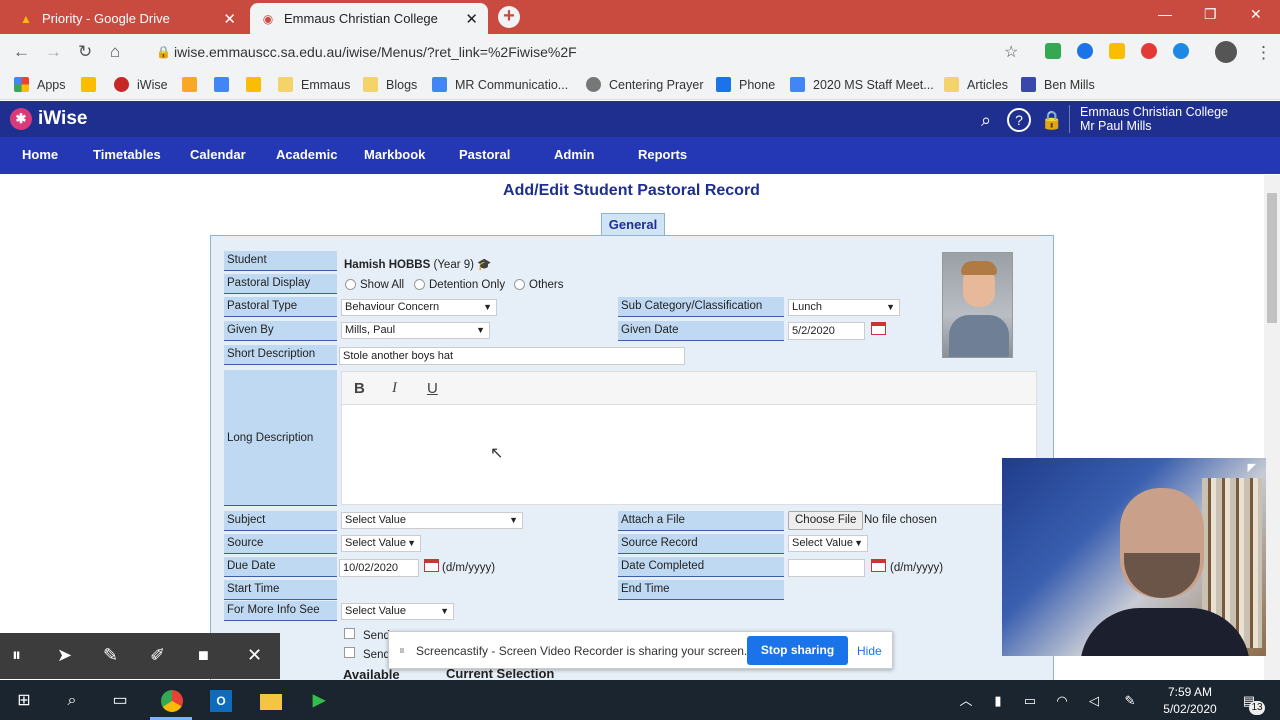  Describe the element at coordinates (484, 265) in the screenshot. I see `graduation-cap-icon: 🎓` at that location.